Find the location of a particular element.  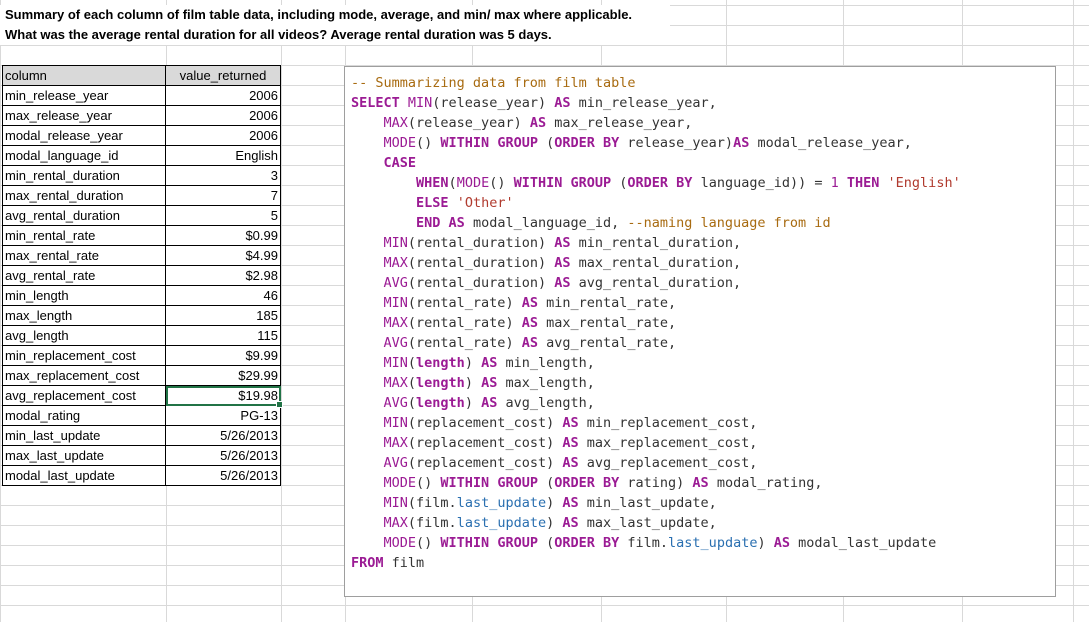

column-name-cell: max_rental_duration is located at coordinates (84, 195).